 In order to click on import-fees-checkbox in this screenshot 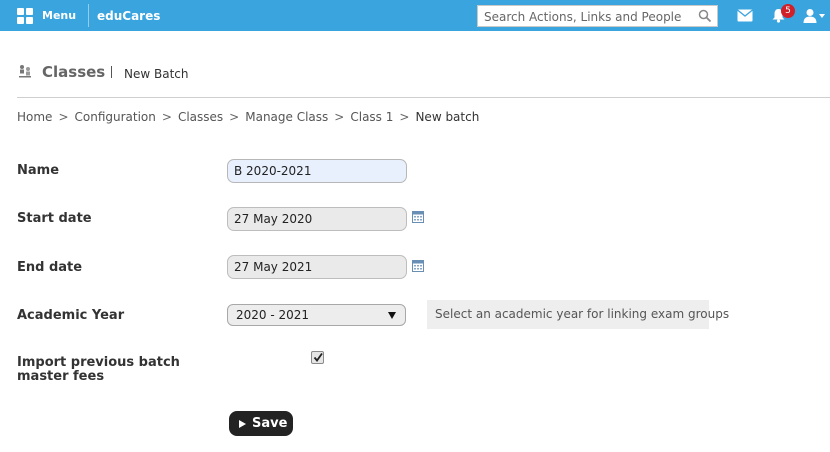, I will do `click(317, 357)`.